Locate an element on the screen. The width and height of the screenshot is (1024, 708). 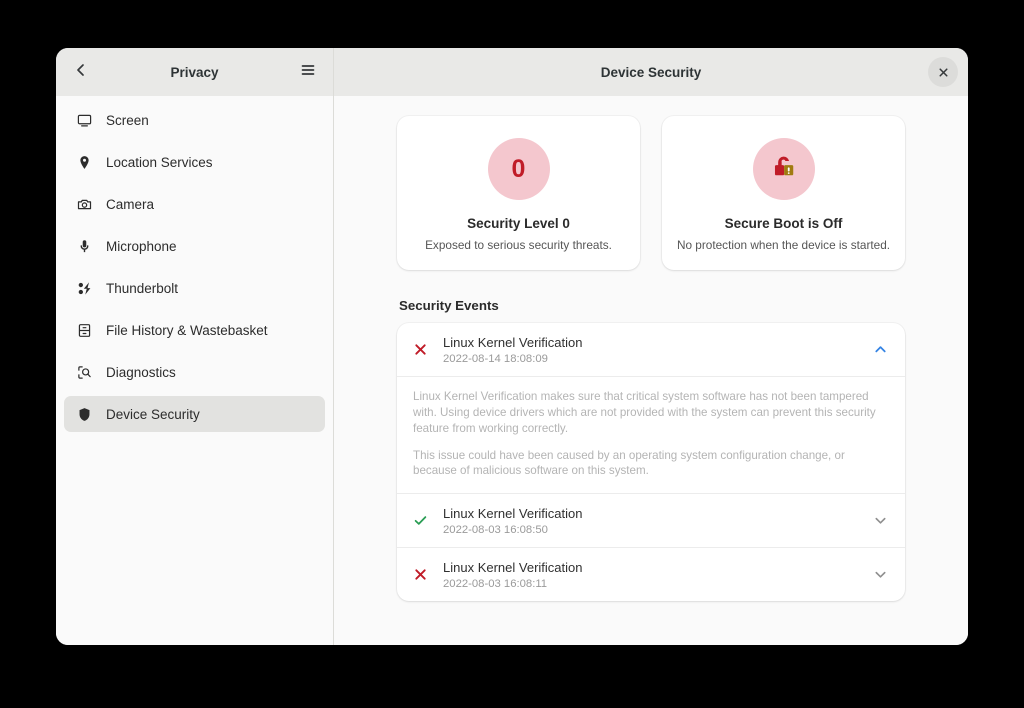
thunderbolt-icon is located at coordinates (84, 288).